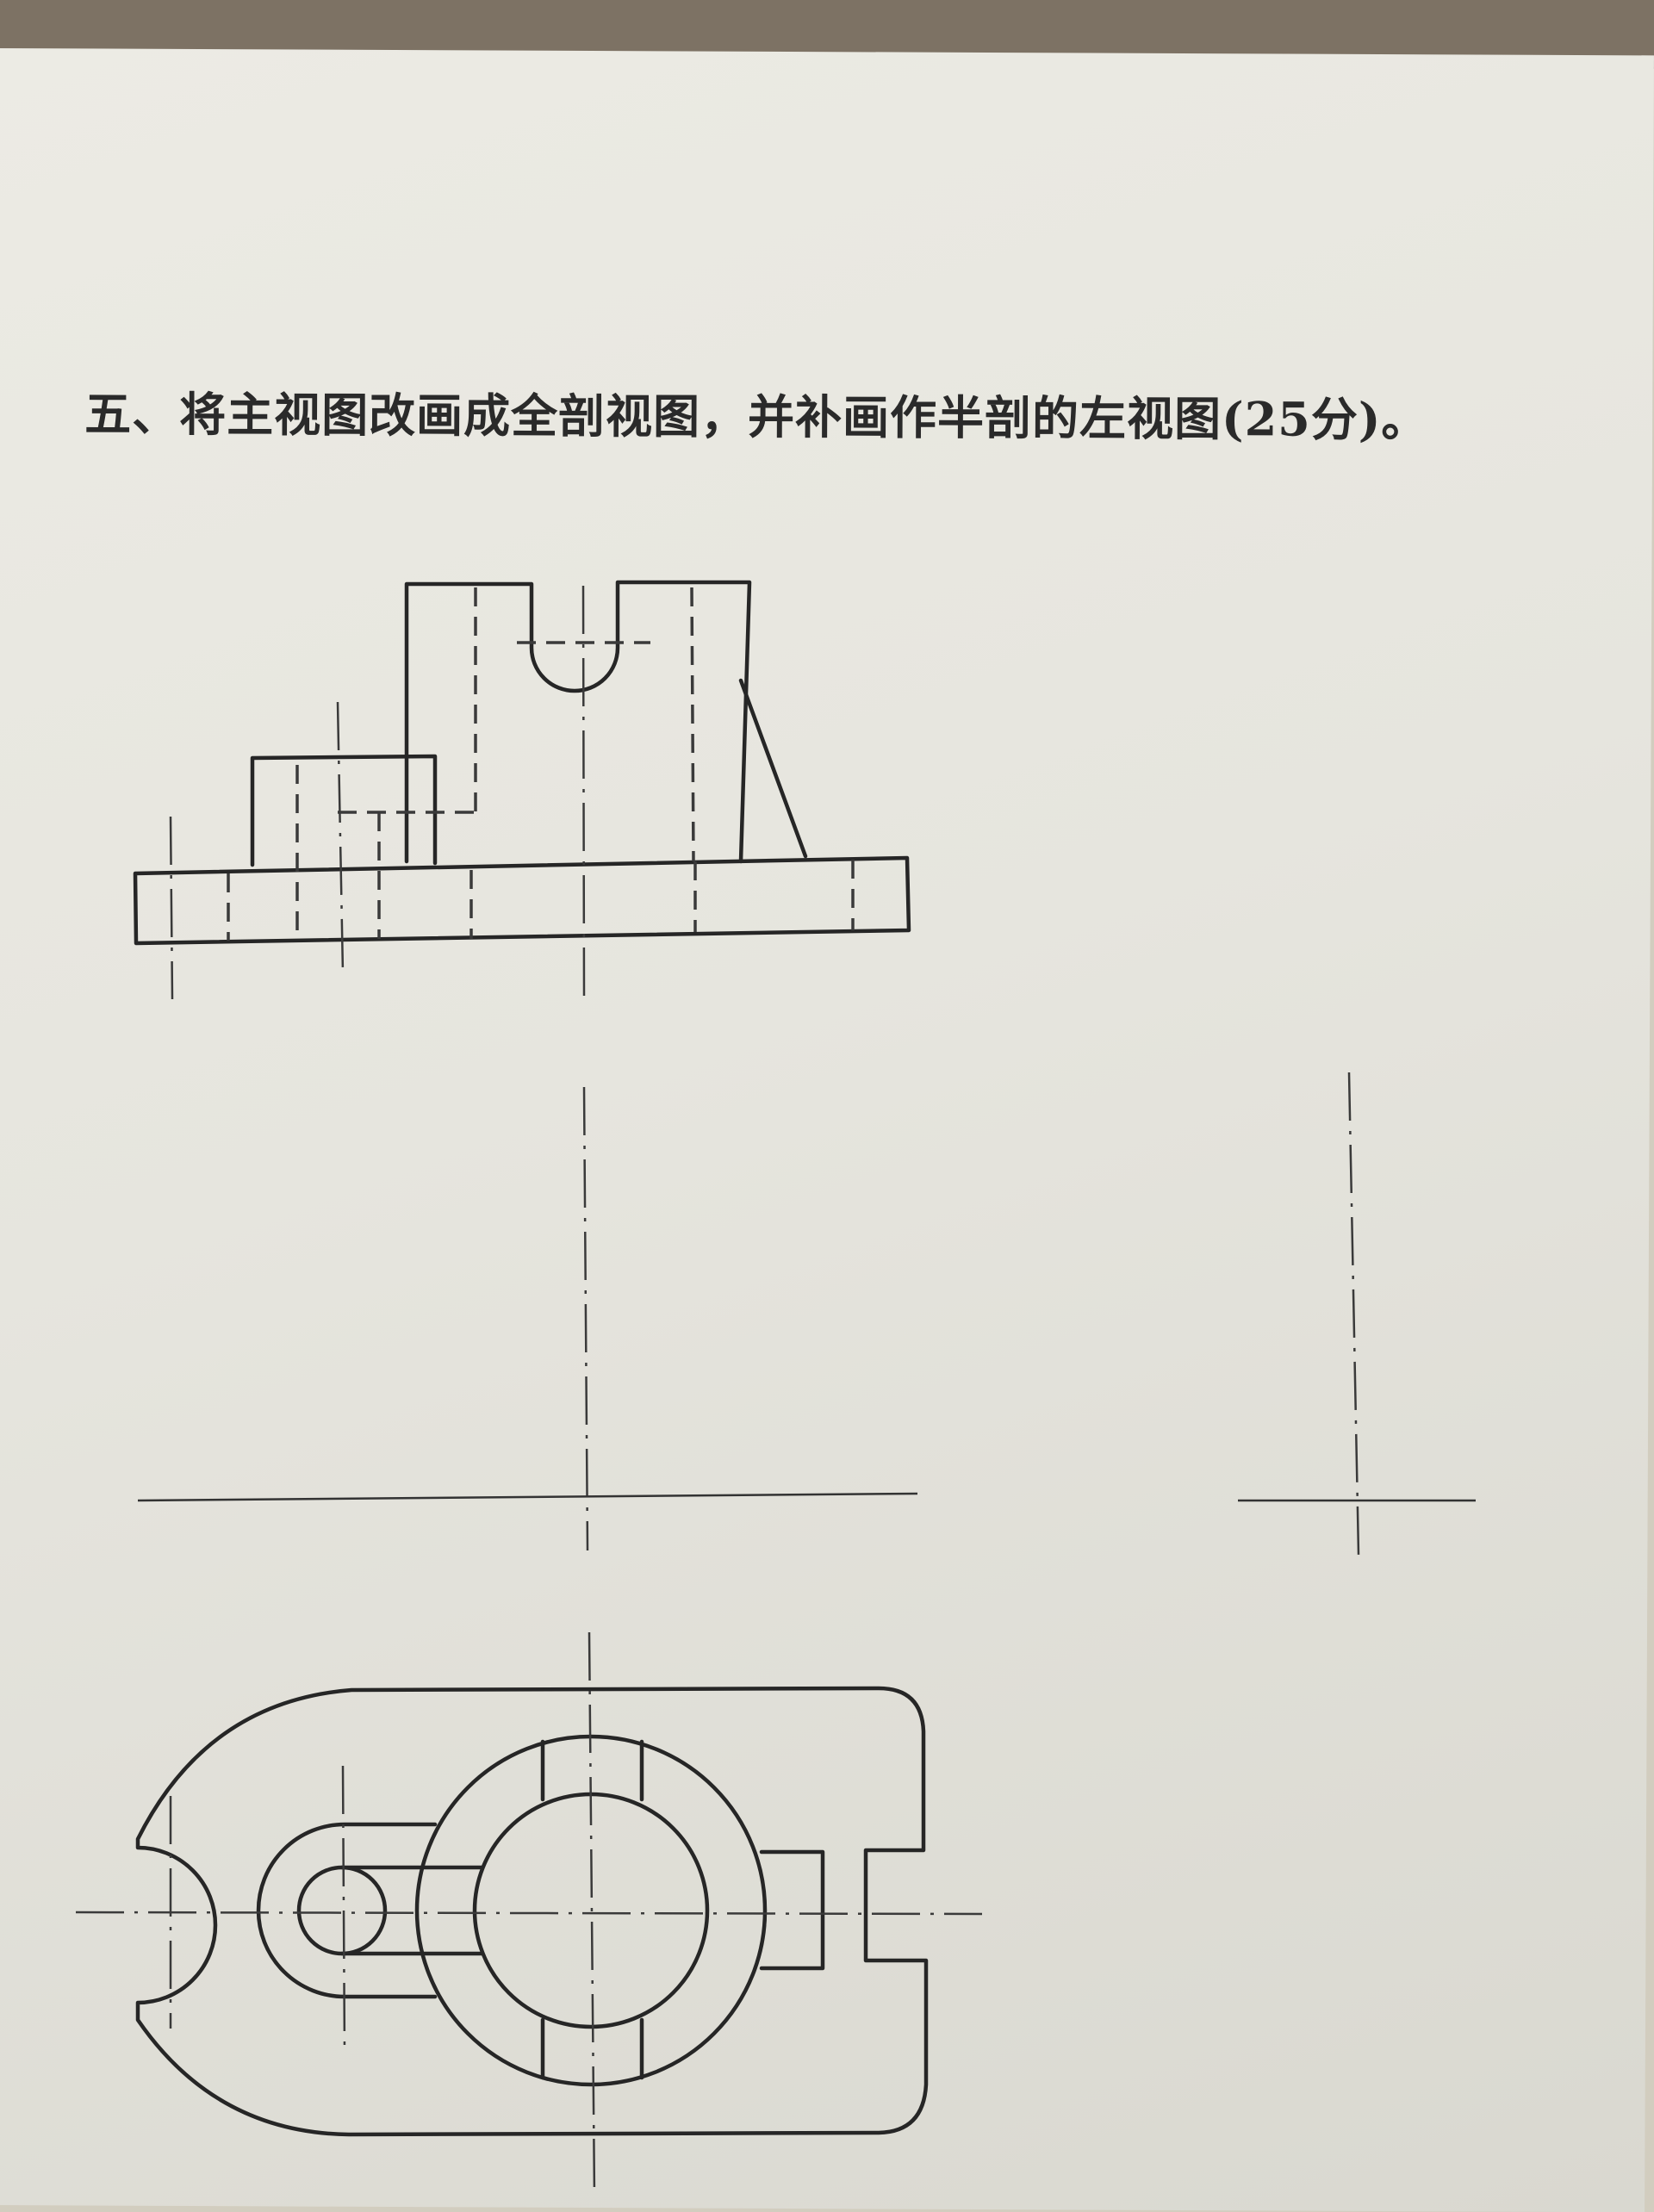  Describe the element at coordinates (792, 1910) in the screenshot. I see `top-rib` at that location.